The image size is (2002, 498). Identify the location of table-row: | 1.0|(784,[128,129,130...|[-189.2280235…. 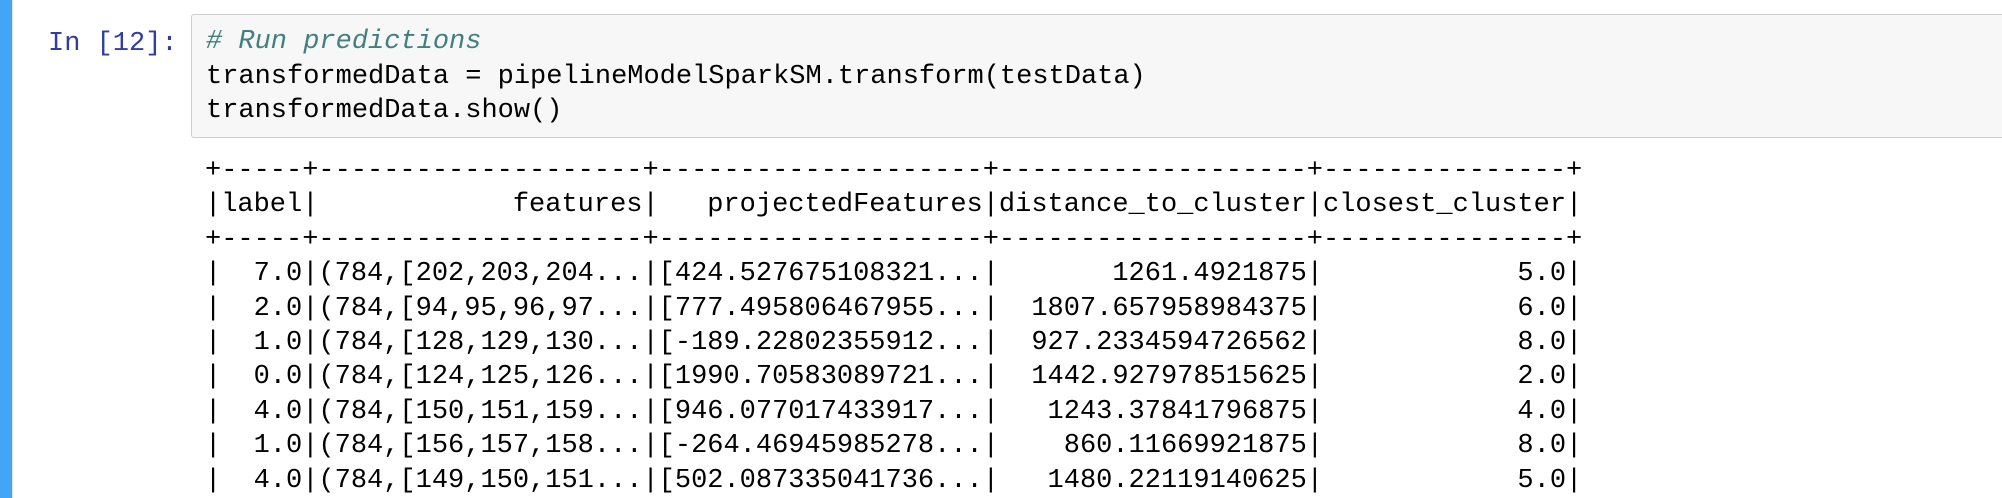
(894, 342).